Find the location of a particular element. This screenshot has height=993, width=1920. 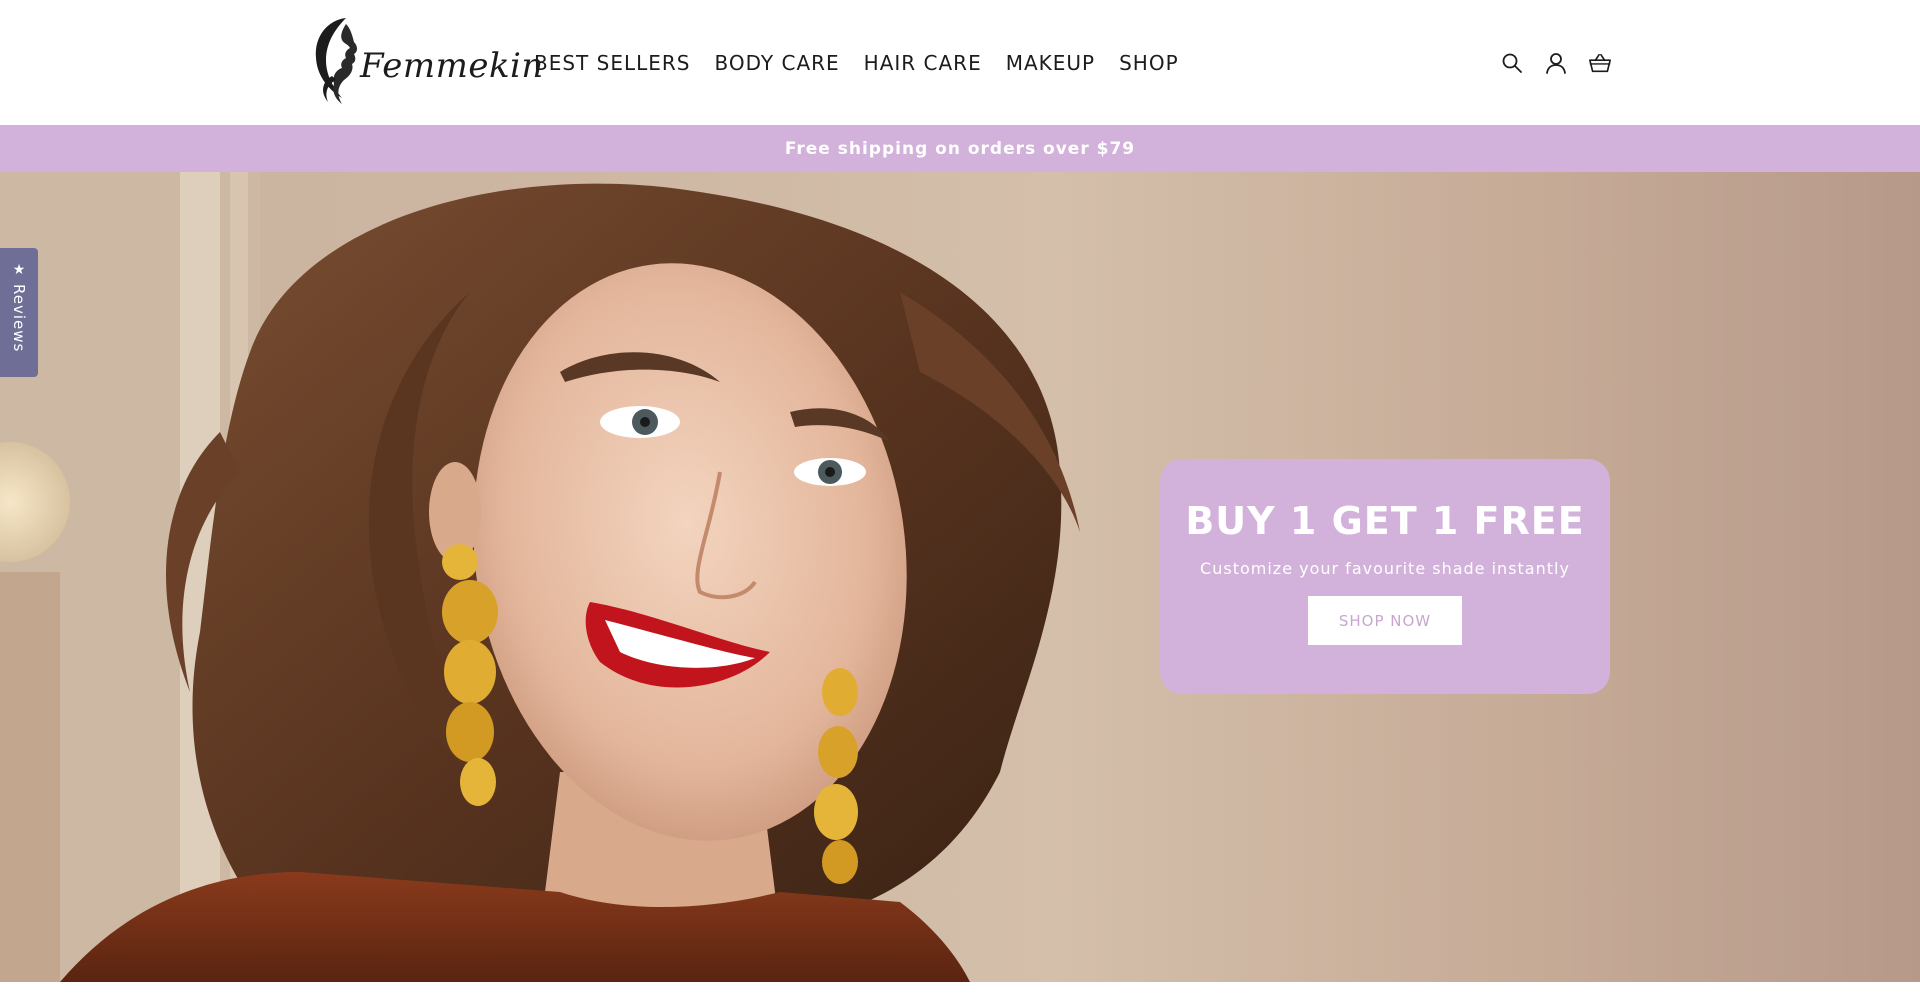

cart-icon is located at coordinates (1600, 63).